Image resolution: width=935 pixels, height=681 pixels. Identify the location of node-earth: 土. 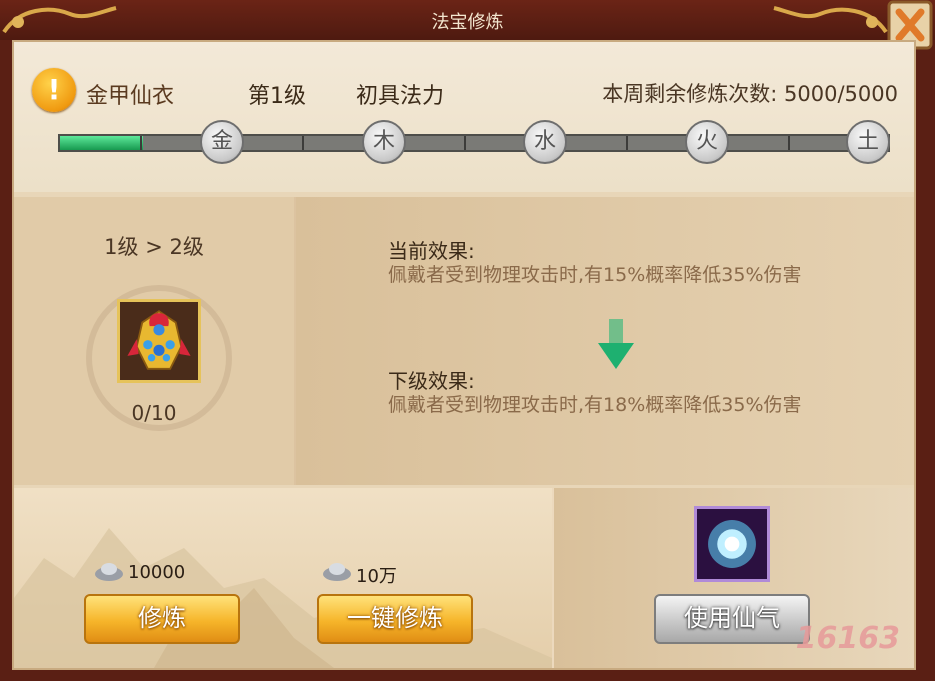
(868, 142).